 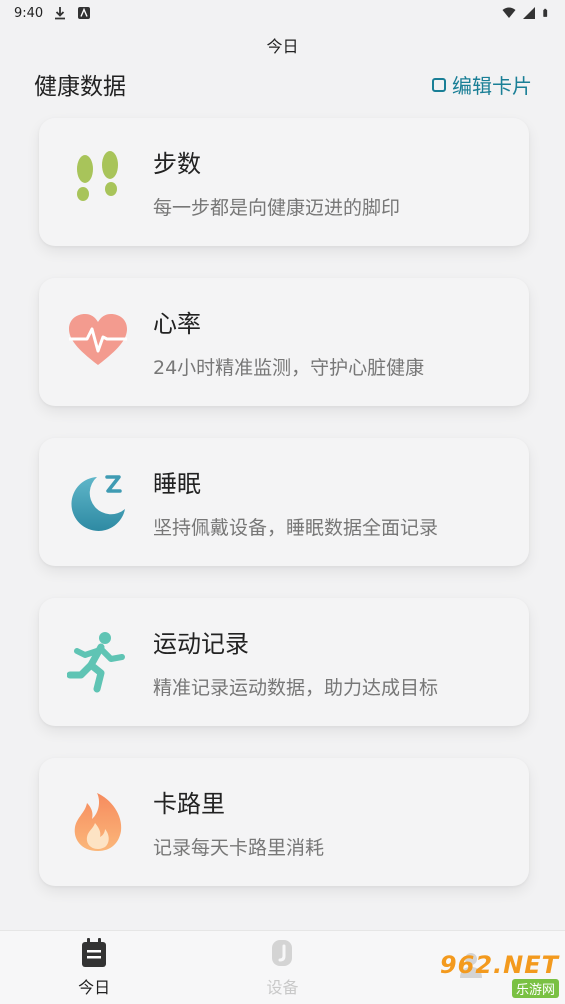 I want to click on card-description: 记录每天卡路里消耗, so click(x=239, y=848).